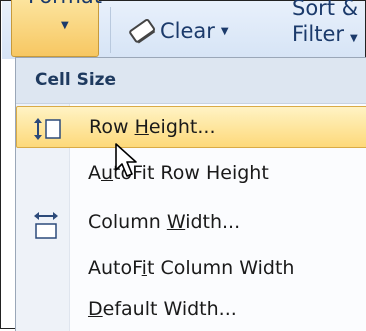 The width and height of the screenshot is (366, 331). What do you see at coordinates (191, 174) in the screenshot?
I see `menu-item-autofit-row-height: AutoFit Row Height` at bounding box center [191, 174].